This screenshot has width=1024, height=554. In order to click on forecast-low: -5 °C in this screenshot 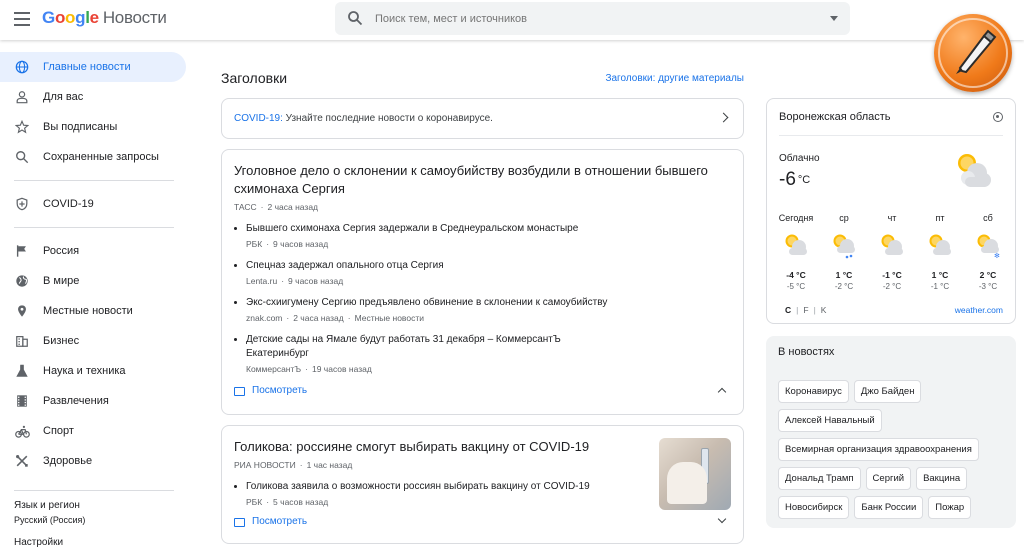, I will do `click(796, 286)`.